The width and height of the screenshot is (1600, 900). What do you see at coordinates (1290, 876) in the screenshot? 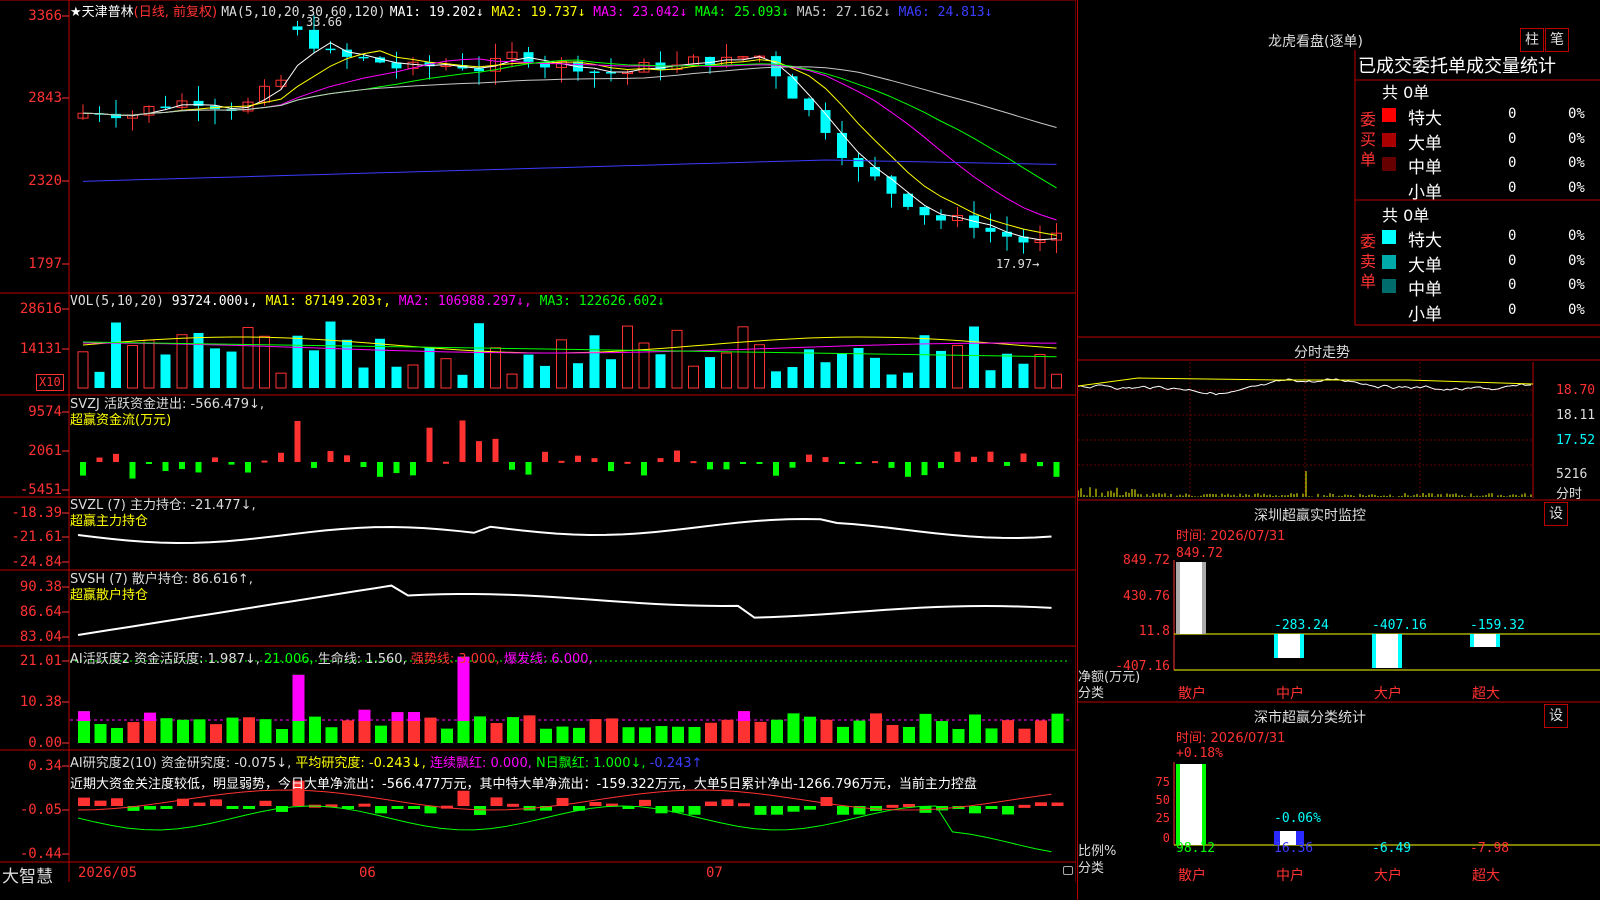
I see `class-category-label: 中户` at bounding box center [1290, 876].